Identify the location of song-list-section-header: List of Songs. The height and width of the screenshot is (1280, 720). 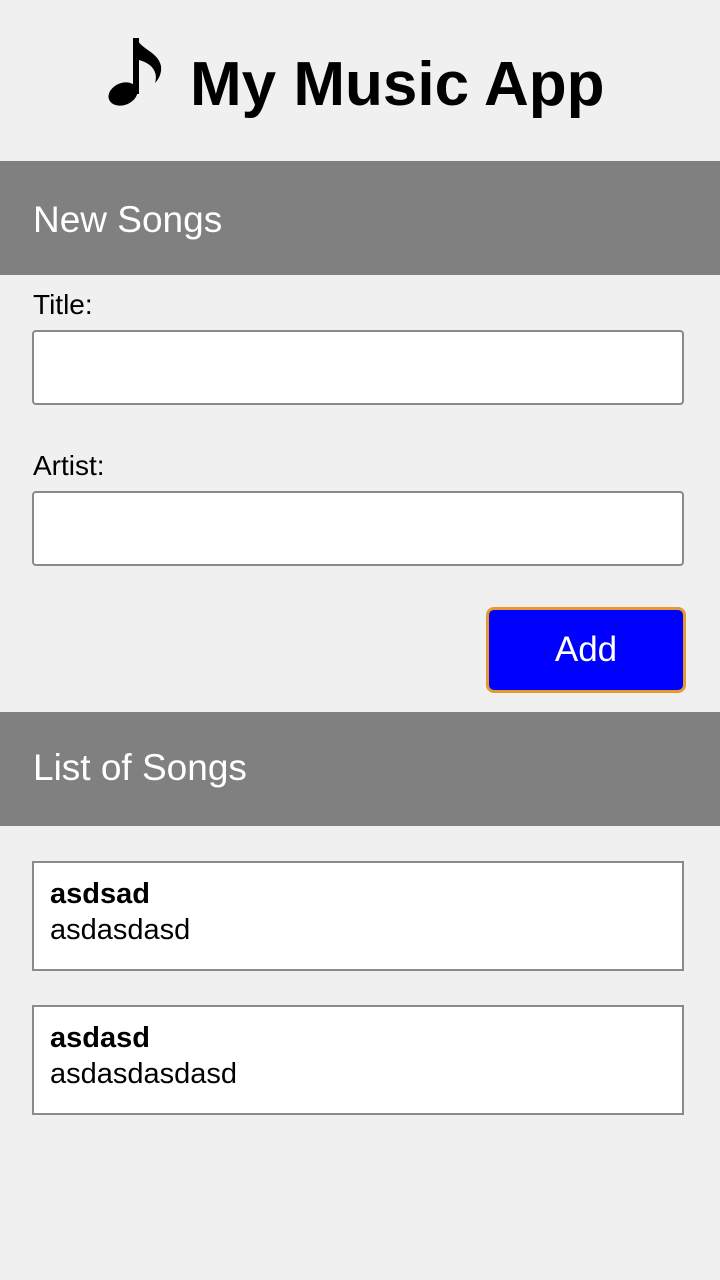
(360, 769).